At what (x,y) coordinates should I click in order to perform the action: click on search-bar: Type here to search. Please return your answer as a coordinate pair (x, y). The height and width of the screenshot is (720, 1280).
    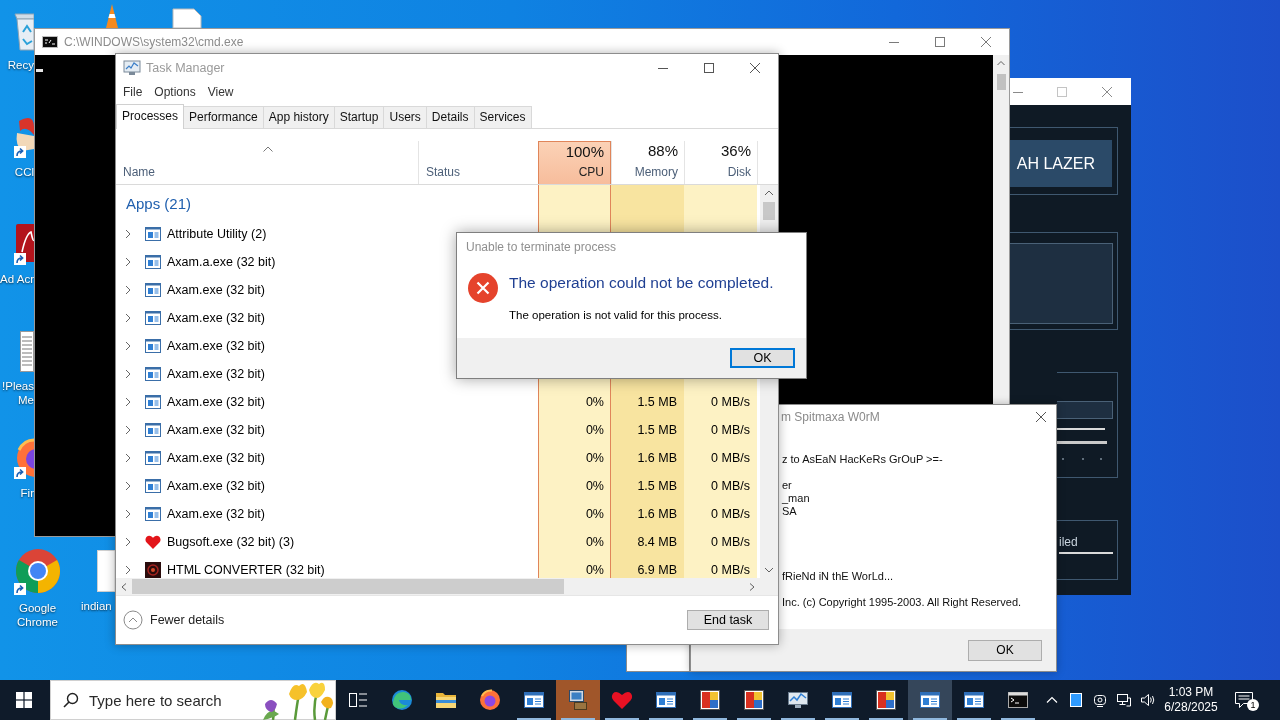
    Looking at the image, I should click on (193, 700).